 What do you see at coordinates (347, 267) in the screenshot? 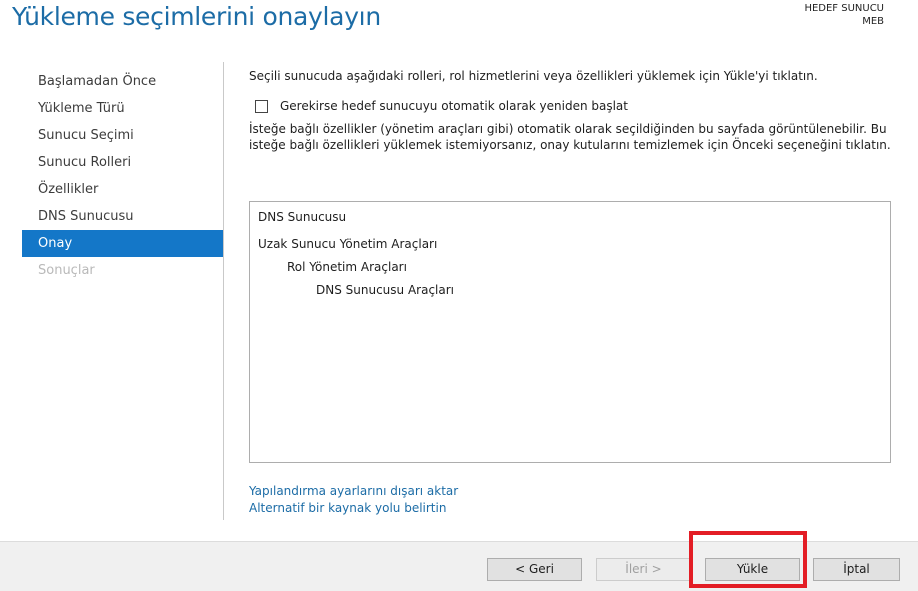
I see `list-item: Rol Yönetim Araçları` at bounding box center [347, 267].